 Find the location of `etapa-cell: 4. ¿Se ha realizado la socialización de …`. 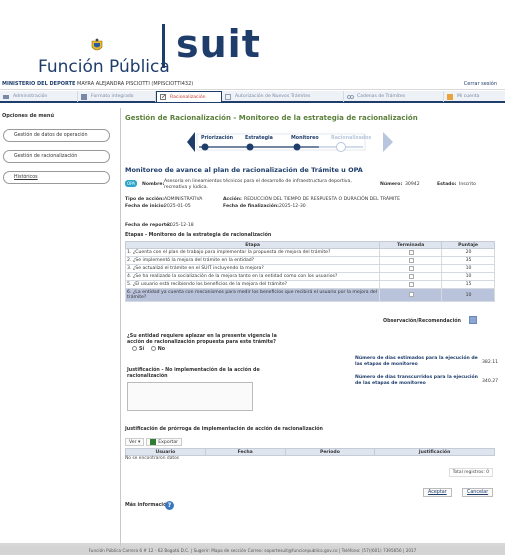

etapa-cell: 4. ¿Se ha realizado la socialización de … is located at coordinates (252, 276).